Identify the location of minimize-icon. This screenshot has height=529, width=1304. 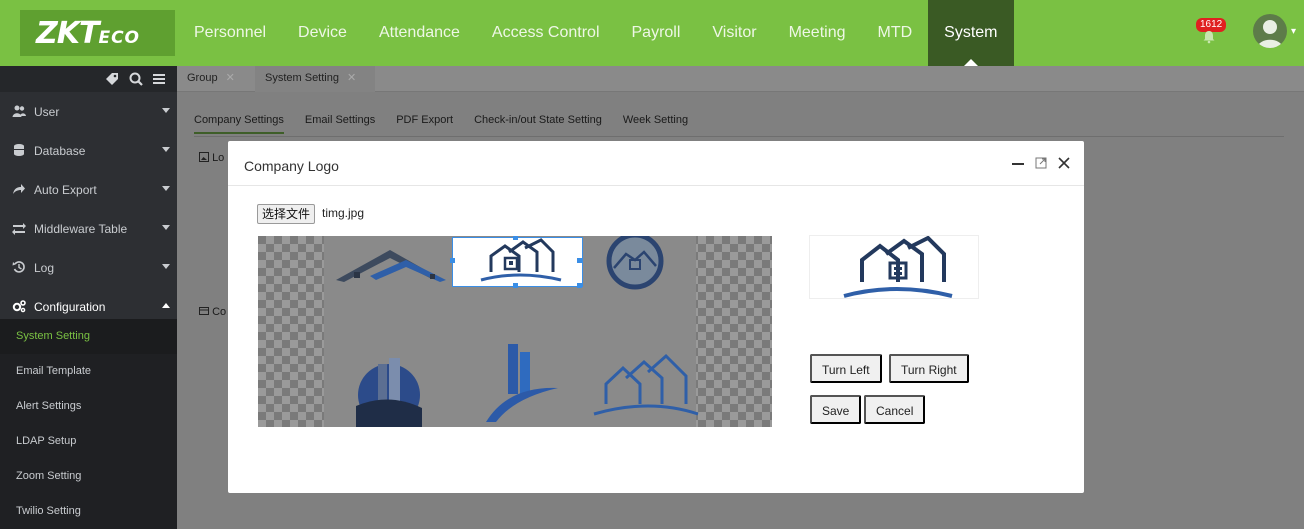
(1018, 163).